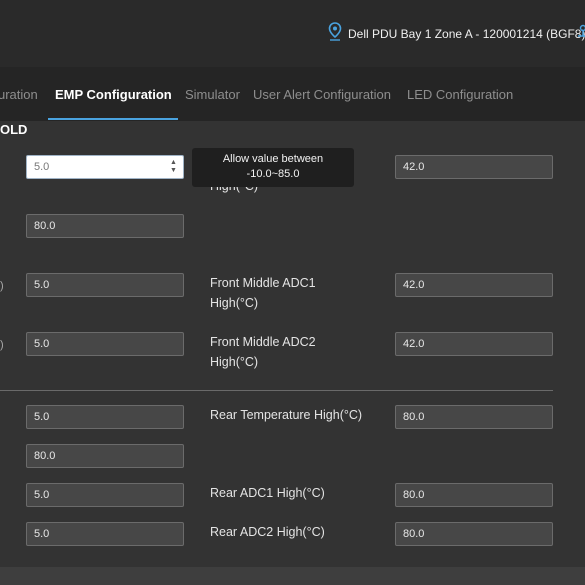 The height and width of the screenshot is (585, 585). Describe the element at coordinates (292, 576) in the screenshot. I see `bottom-bar` at that location.